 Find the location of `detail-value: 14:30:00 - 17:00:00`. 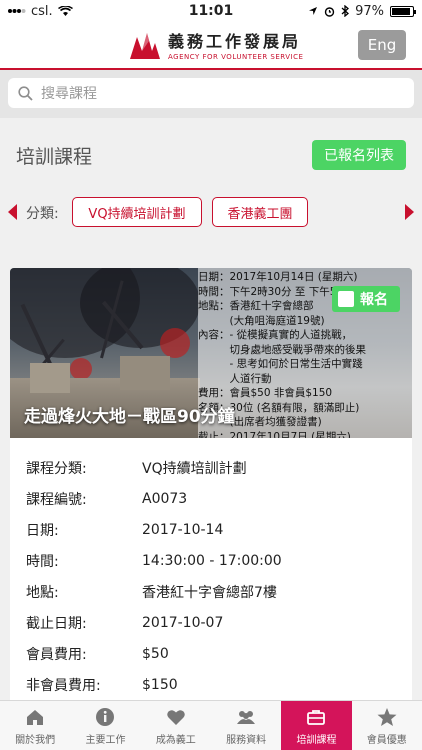

detail-value: 14:30:00 - 17:00:00 is located at coordinates (212, 560).